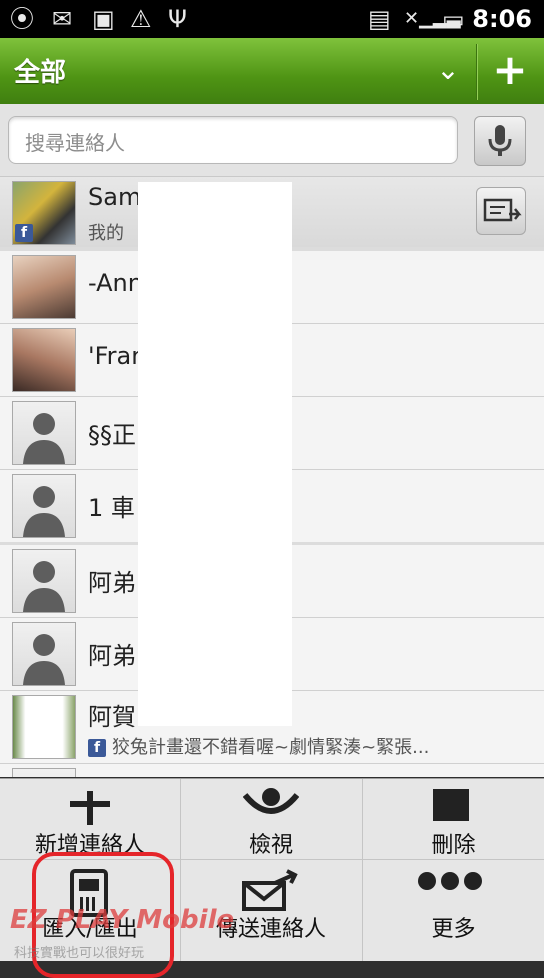 The width and height of the screenshot is (544, 978). Describe the element at coordinates (271, 819) in the screenshot. I see `menu-item-view: 檢視` at that location.